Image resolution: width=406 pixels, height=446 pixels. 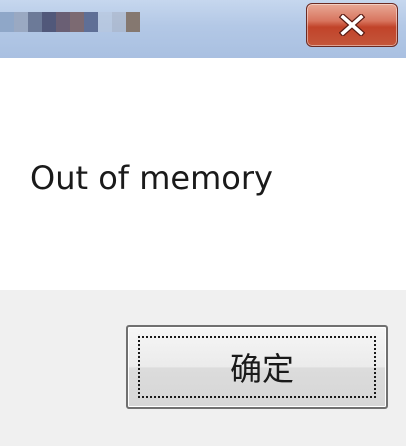 I want to click on ok-button-label: 确定, so click(x=261, y=369).